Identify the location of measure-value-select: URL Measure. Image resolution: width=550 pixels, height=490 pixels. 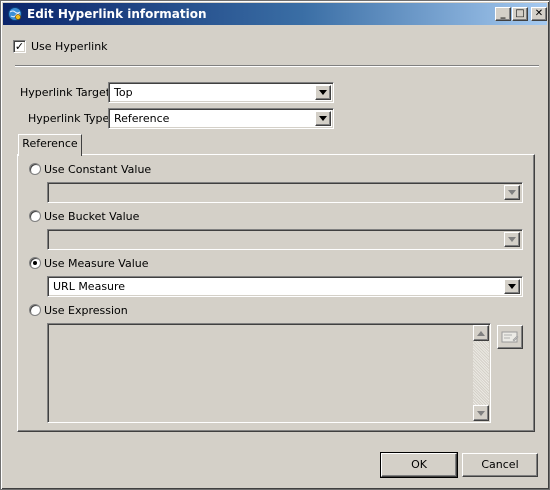
(285, 286).